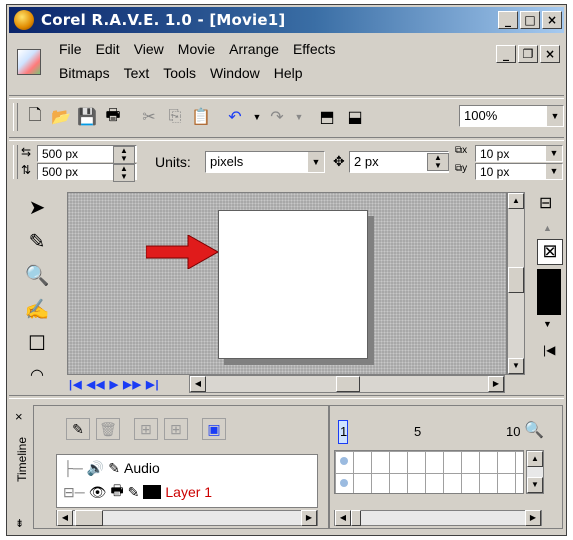 The width and height of the screenshot is (573, 540). Describe the element at coordinates (84, 76) in the screenshot. I see `menu-bitmaps: Bitmaps` at that location.